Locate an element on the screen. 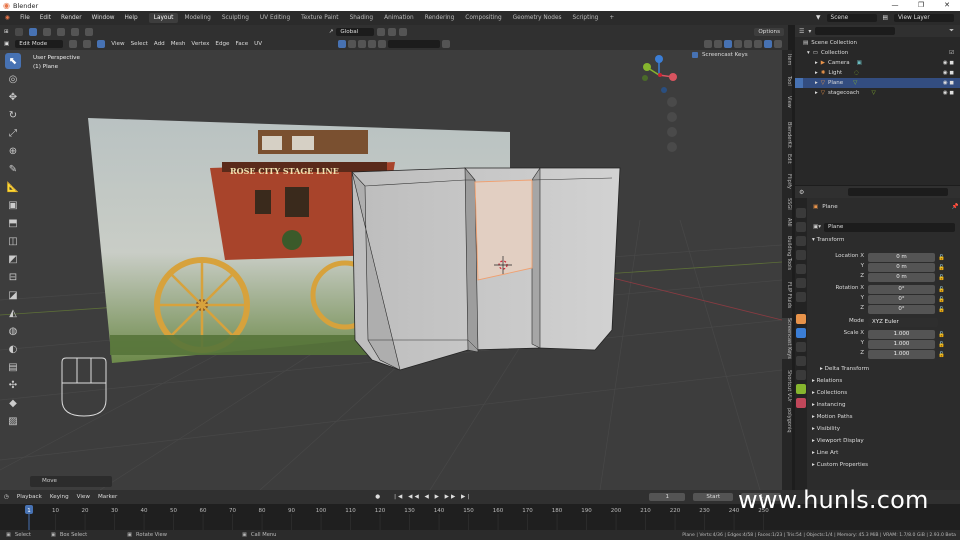 The height and width of the screenshot is (540, 960). edge-slide-tool-icon: ▤ is located at coordinates (13, 367).